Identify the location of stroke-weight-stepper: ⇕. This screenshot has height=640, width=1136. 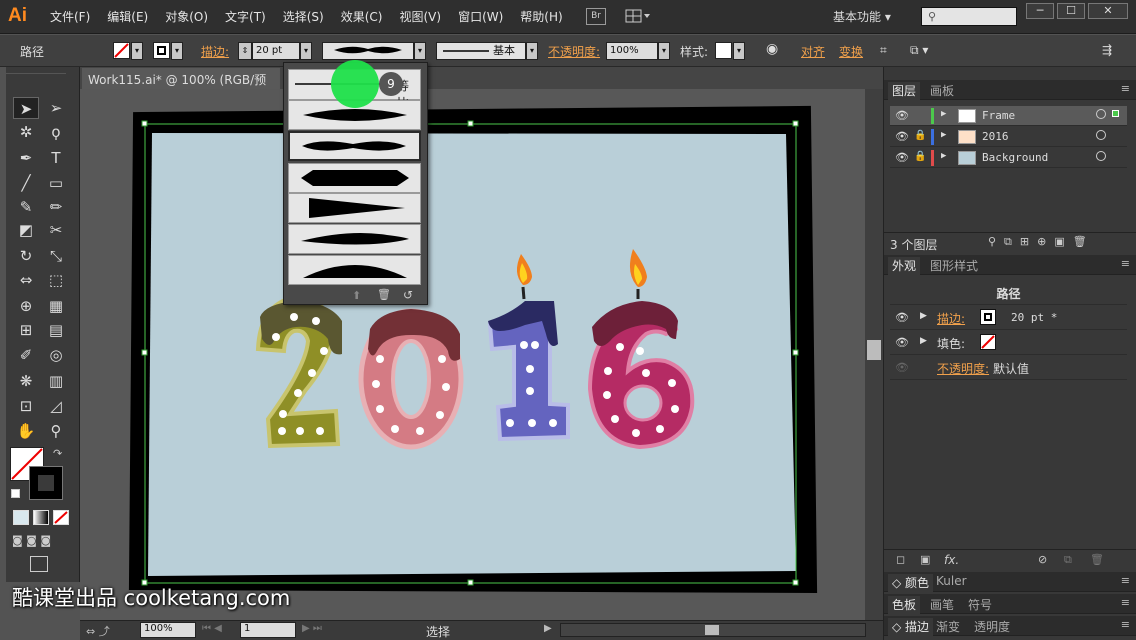
(245, 51).